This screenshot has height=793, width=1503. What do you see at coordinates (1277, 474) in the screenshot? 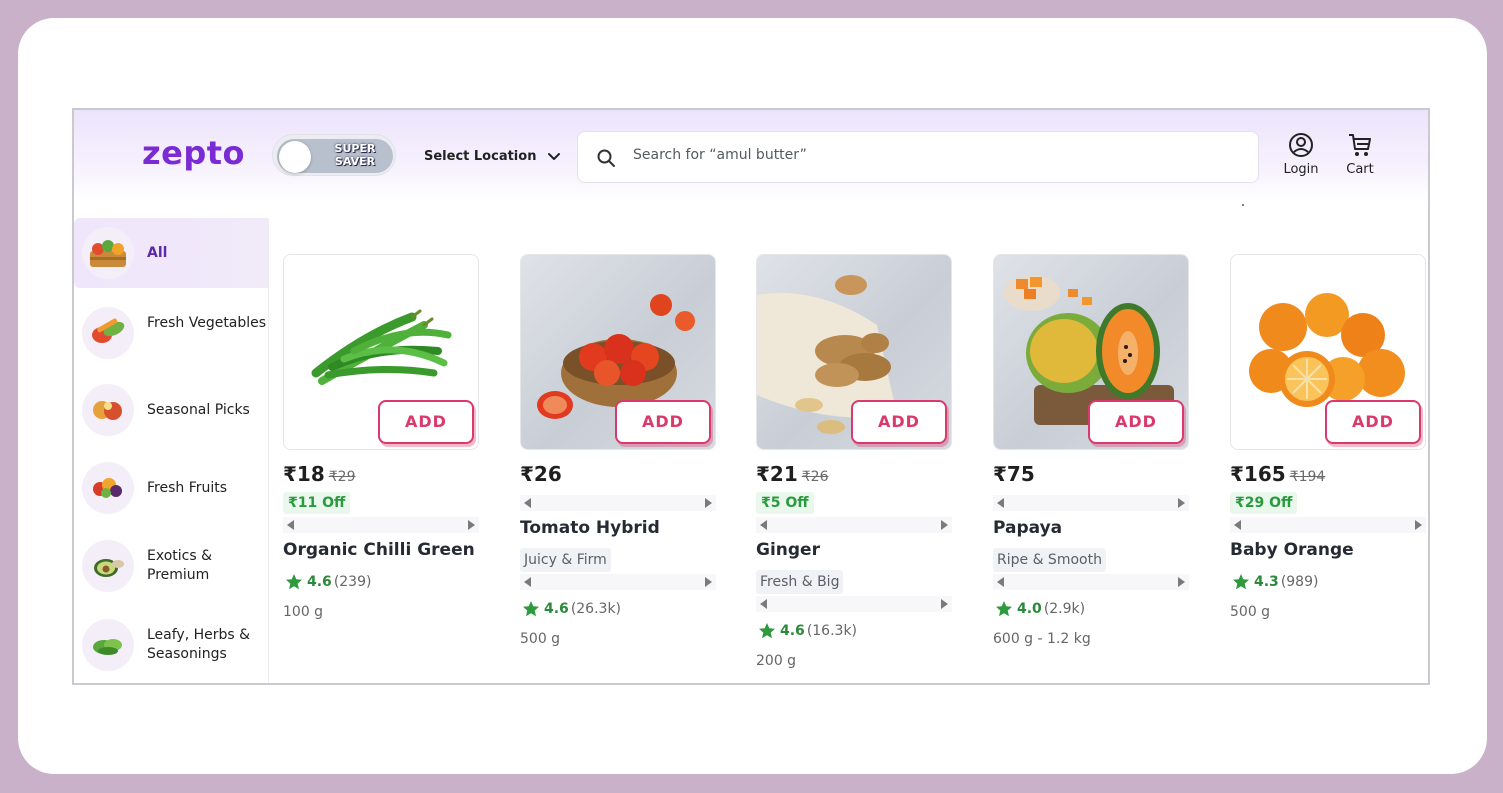
I see `price-row: ₹165 ₹194` at bounding box center [1277, 474].